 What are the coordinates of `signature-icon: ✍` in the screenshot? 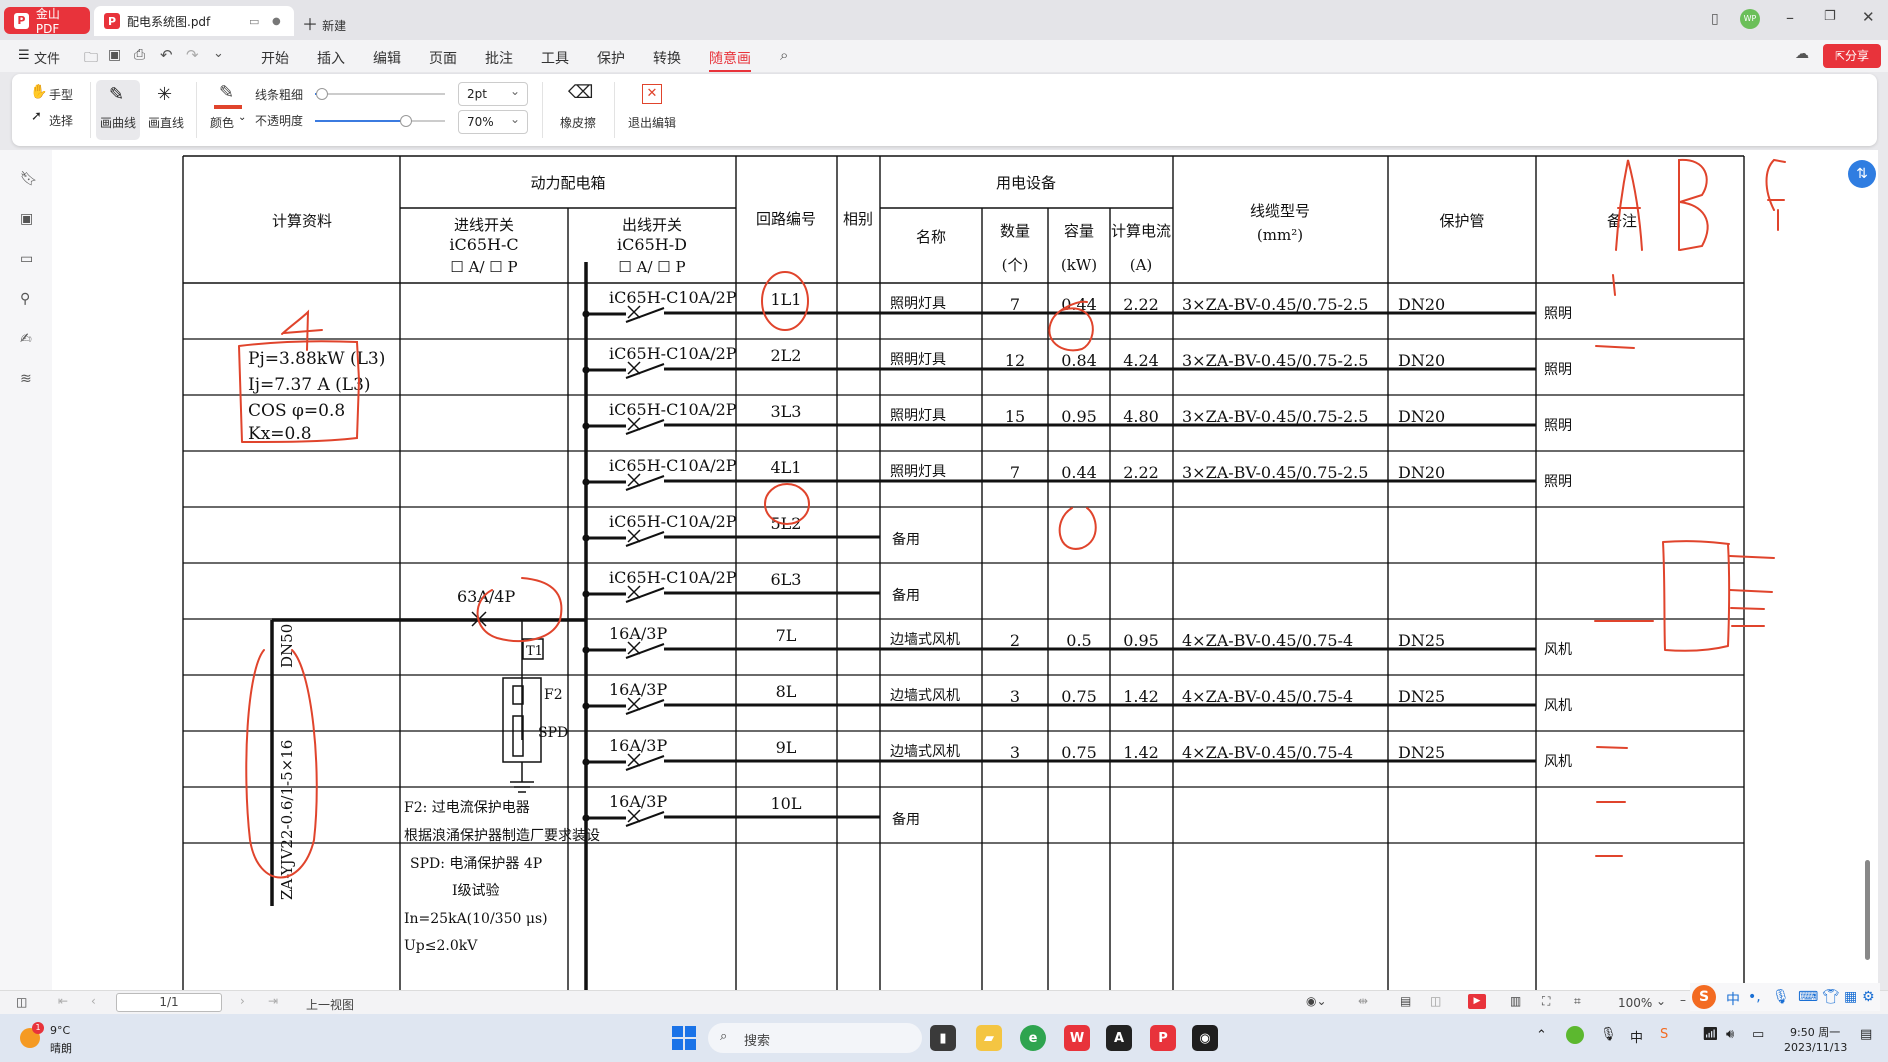 It's located at (27, 339).